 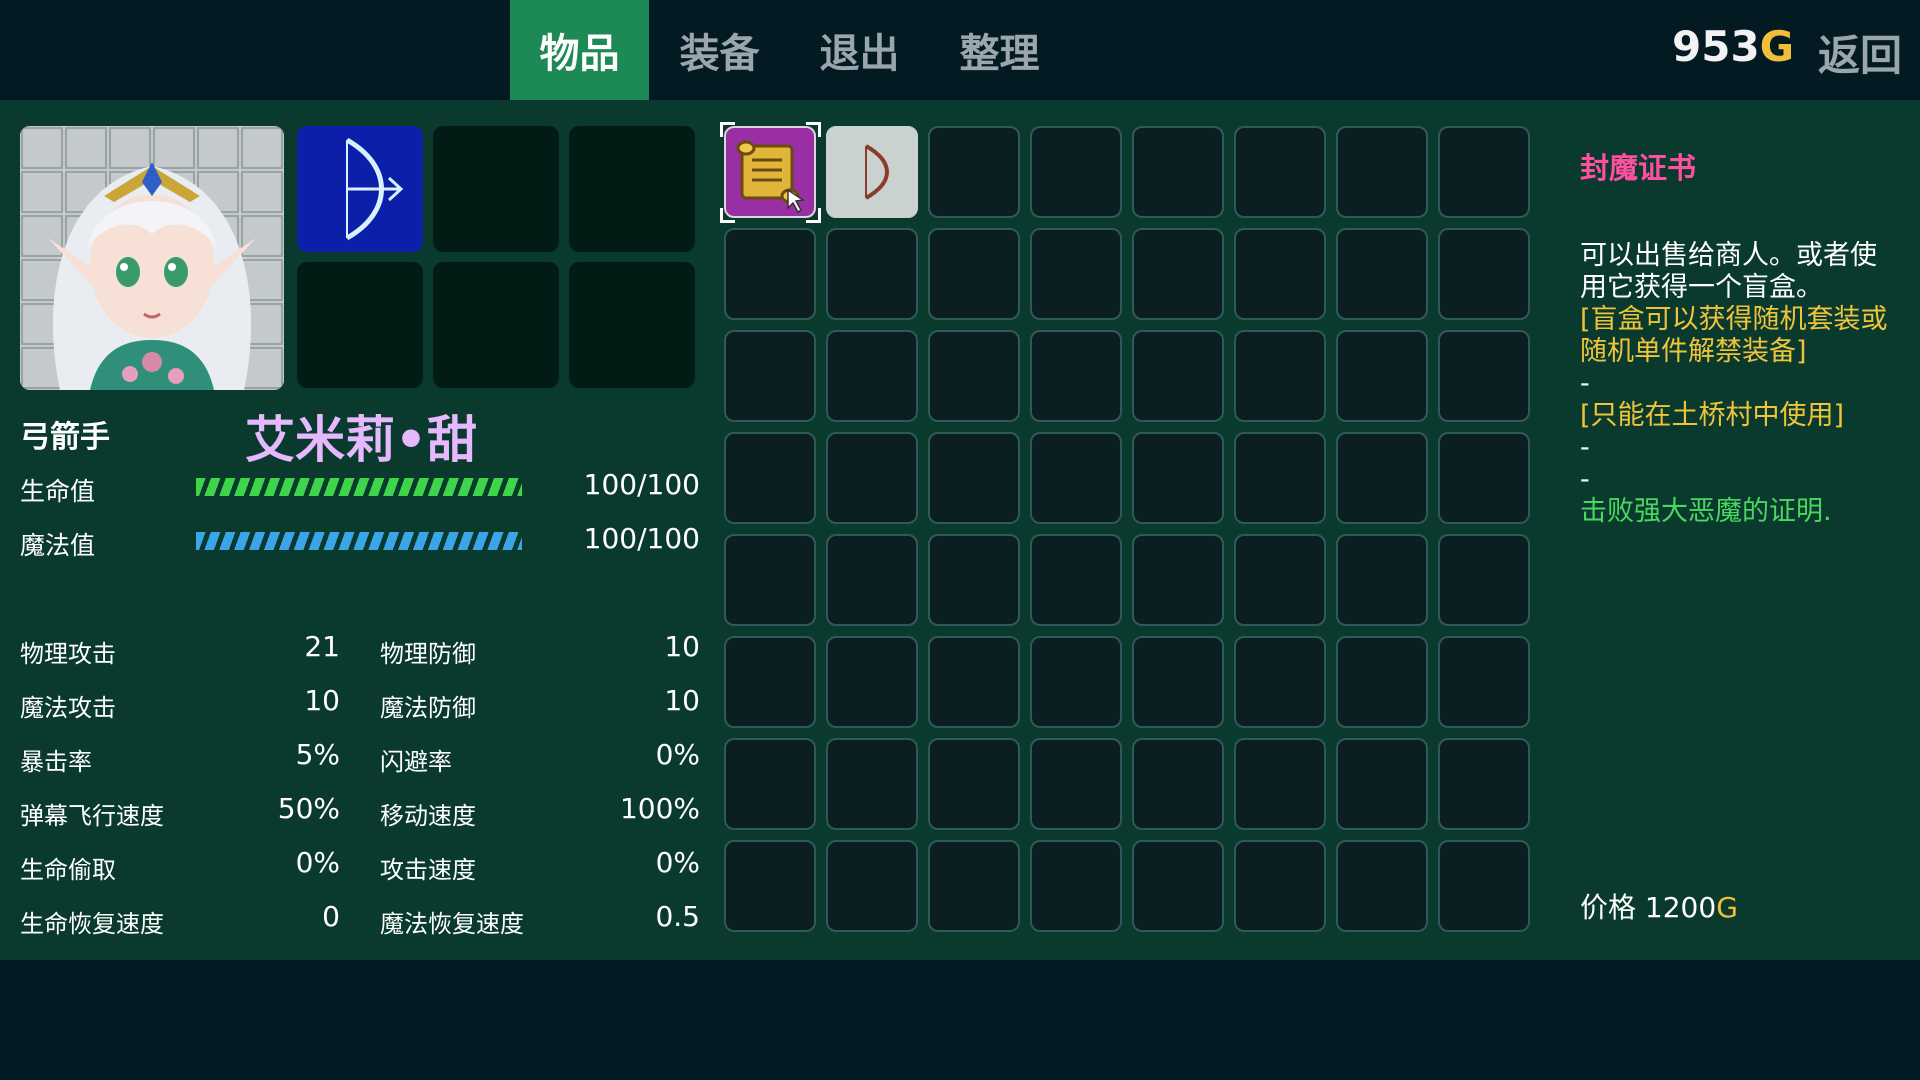 I want to click on tab-equipment: 装备, so click(x=719, y=50).